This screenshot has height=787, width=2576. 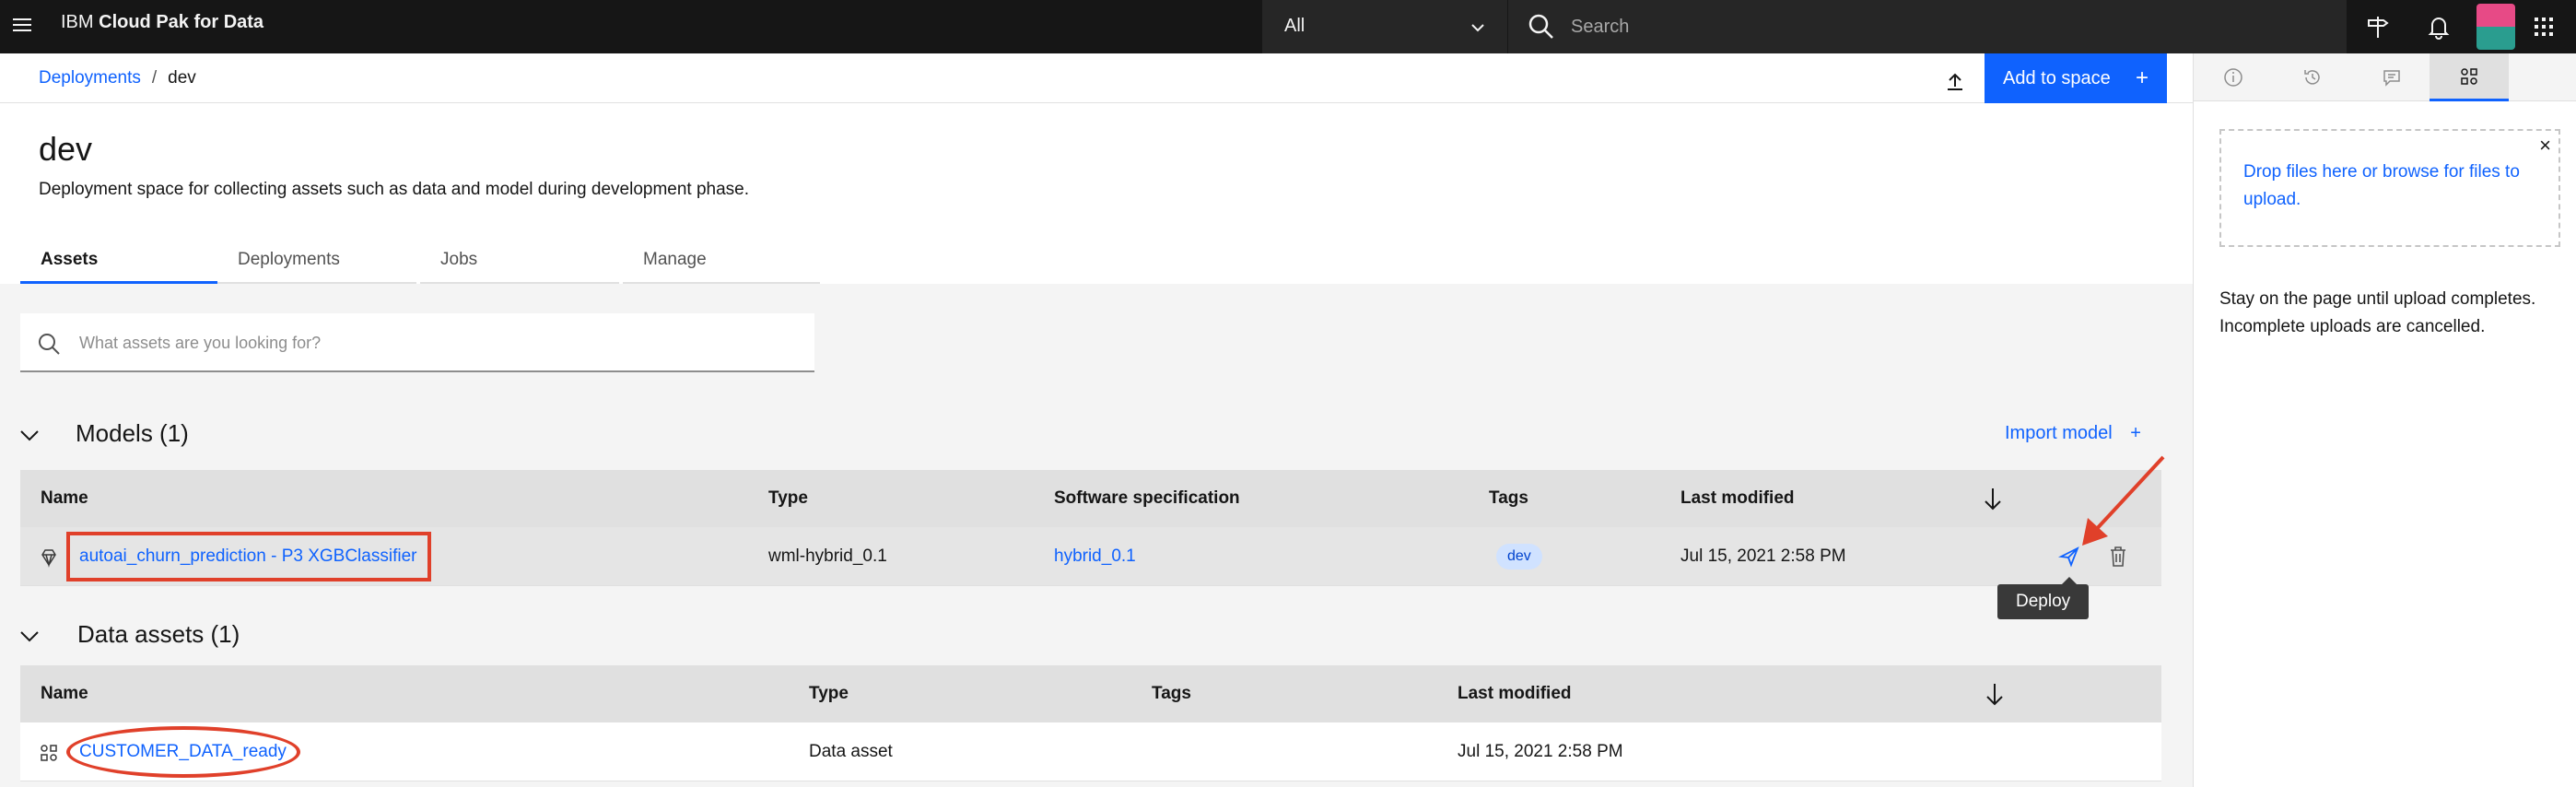 I want to click on history-icon, so click(x=2312, y=77).